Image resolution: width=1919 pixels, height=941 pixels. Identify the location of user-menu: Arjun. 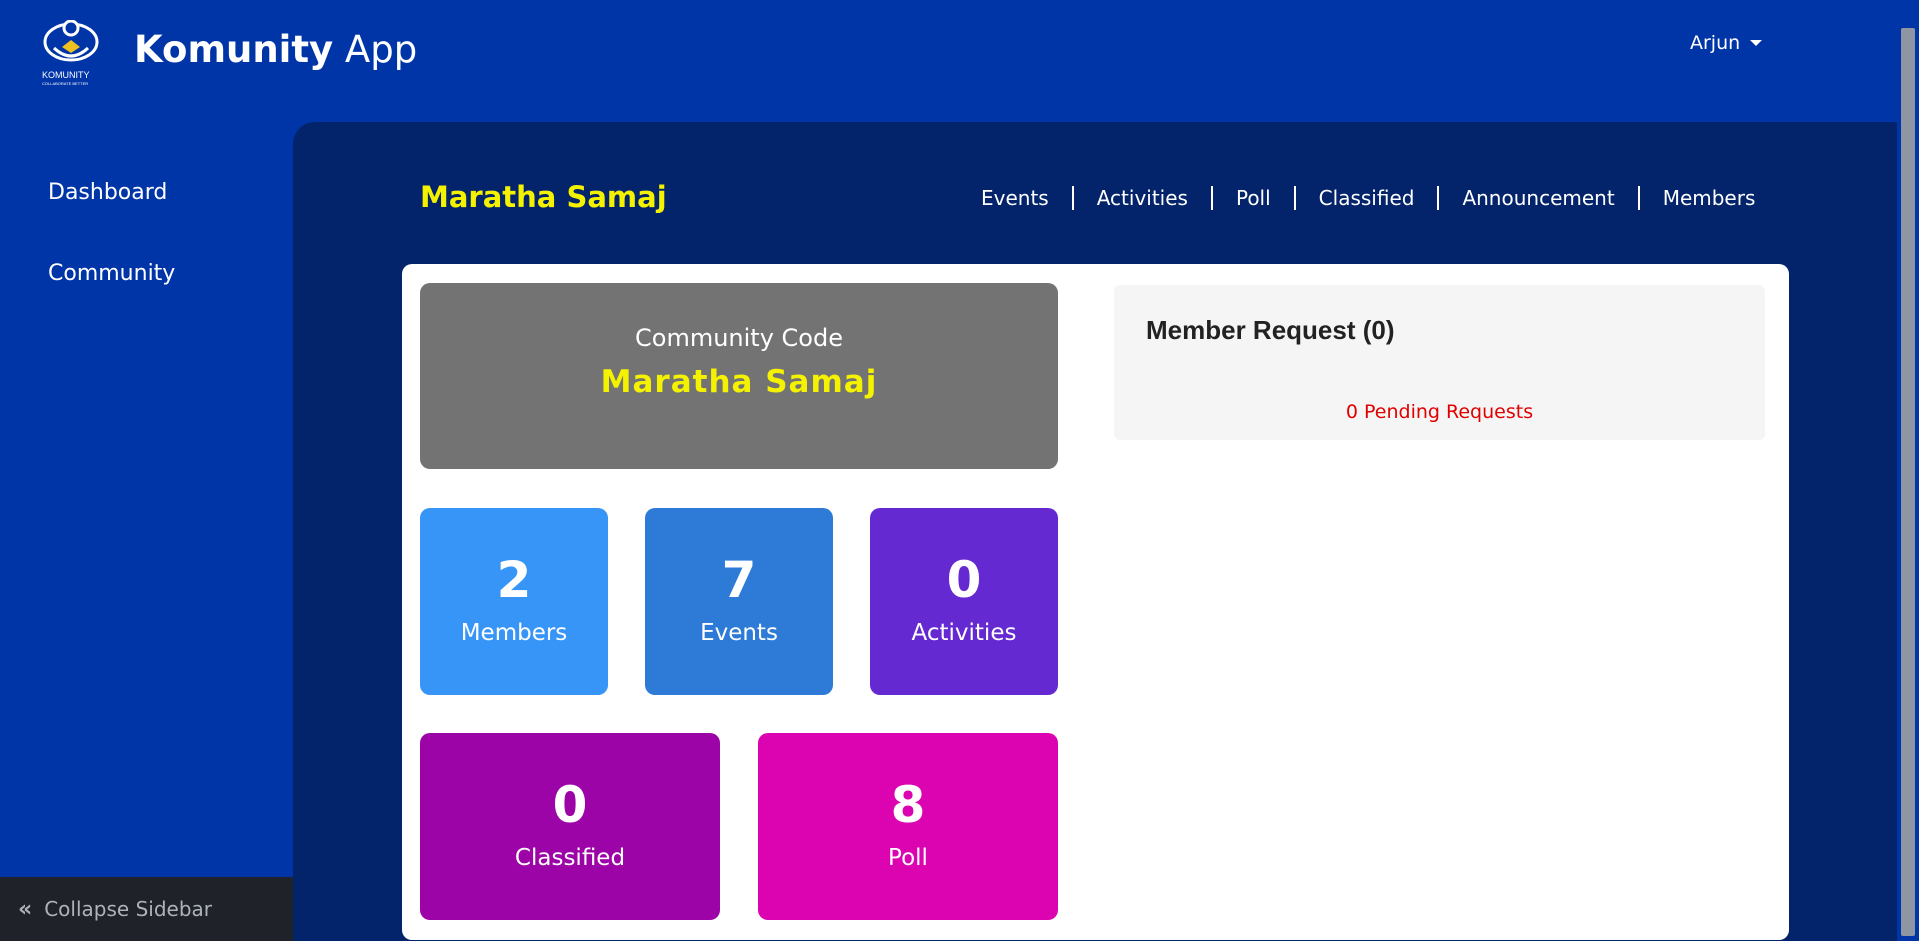
(1726, 43).